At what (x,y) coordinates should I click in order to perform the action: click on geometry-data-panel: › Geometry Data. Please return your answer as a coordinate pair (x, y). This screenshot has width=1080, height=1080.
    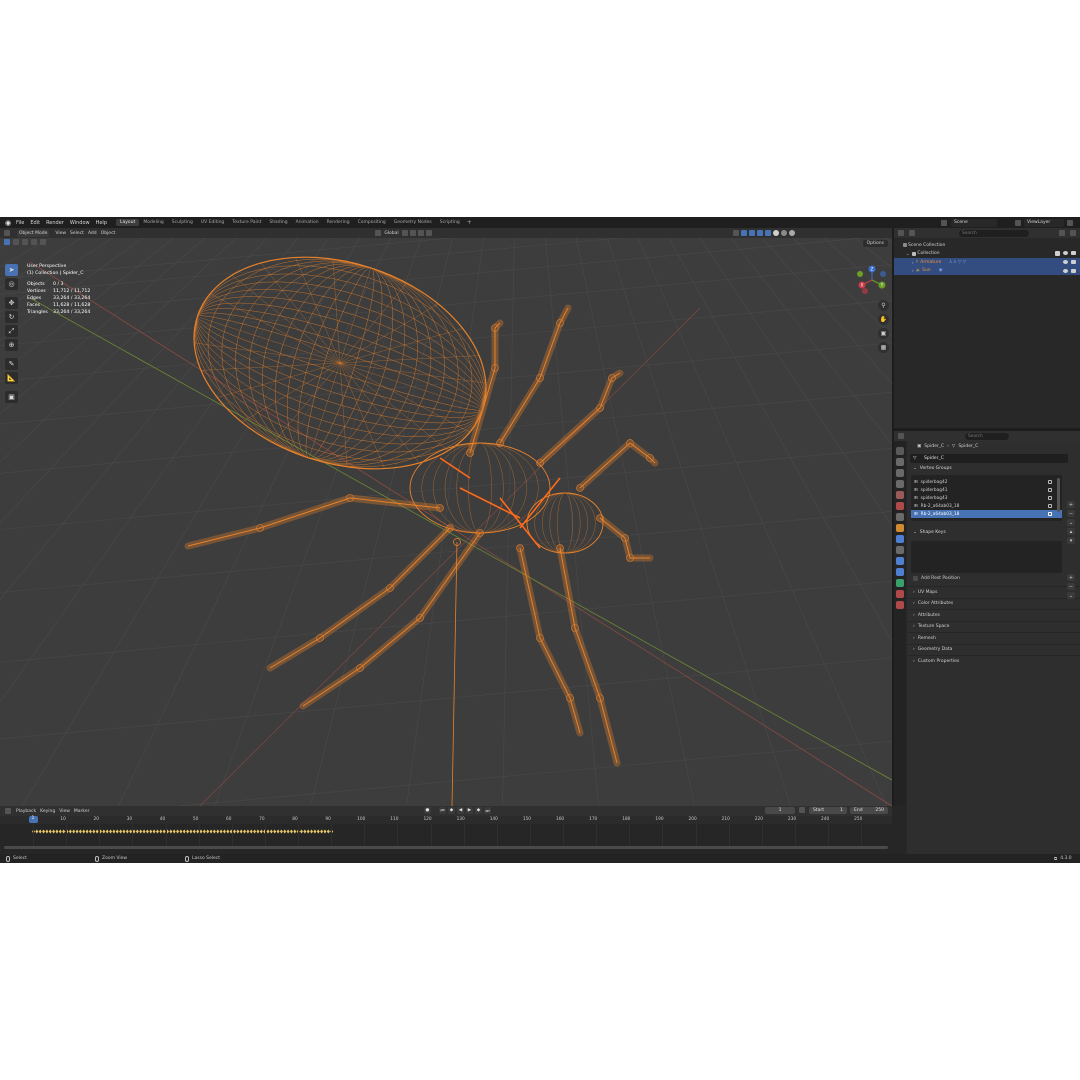
    Looking at the image, I should click on (993, 649).